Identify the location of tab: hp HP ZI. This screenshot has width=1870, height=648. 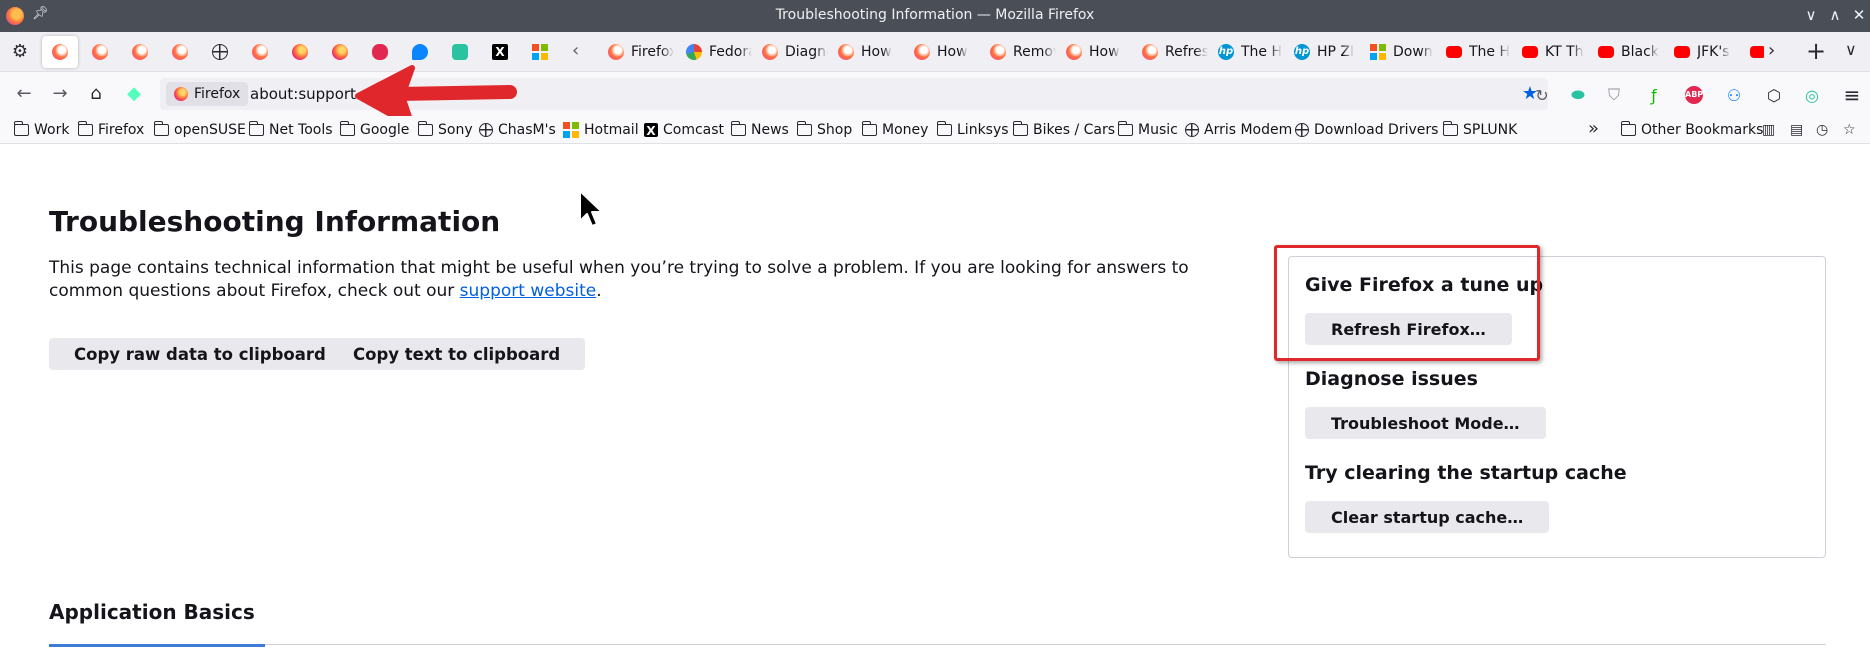
(1324, 52).